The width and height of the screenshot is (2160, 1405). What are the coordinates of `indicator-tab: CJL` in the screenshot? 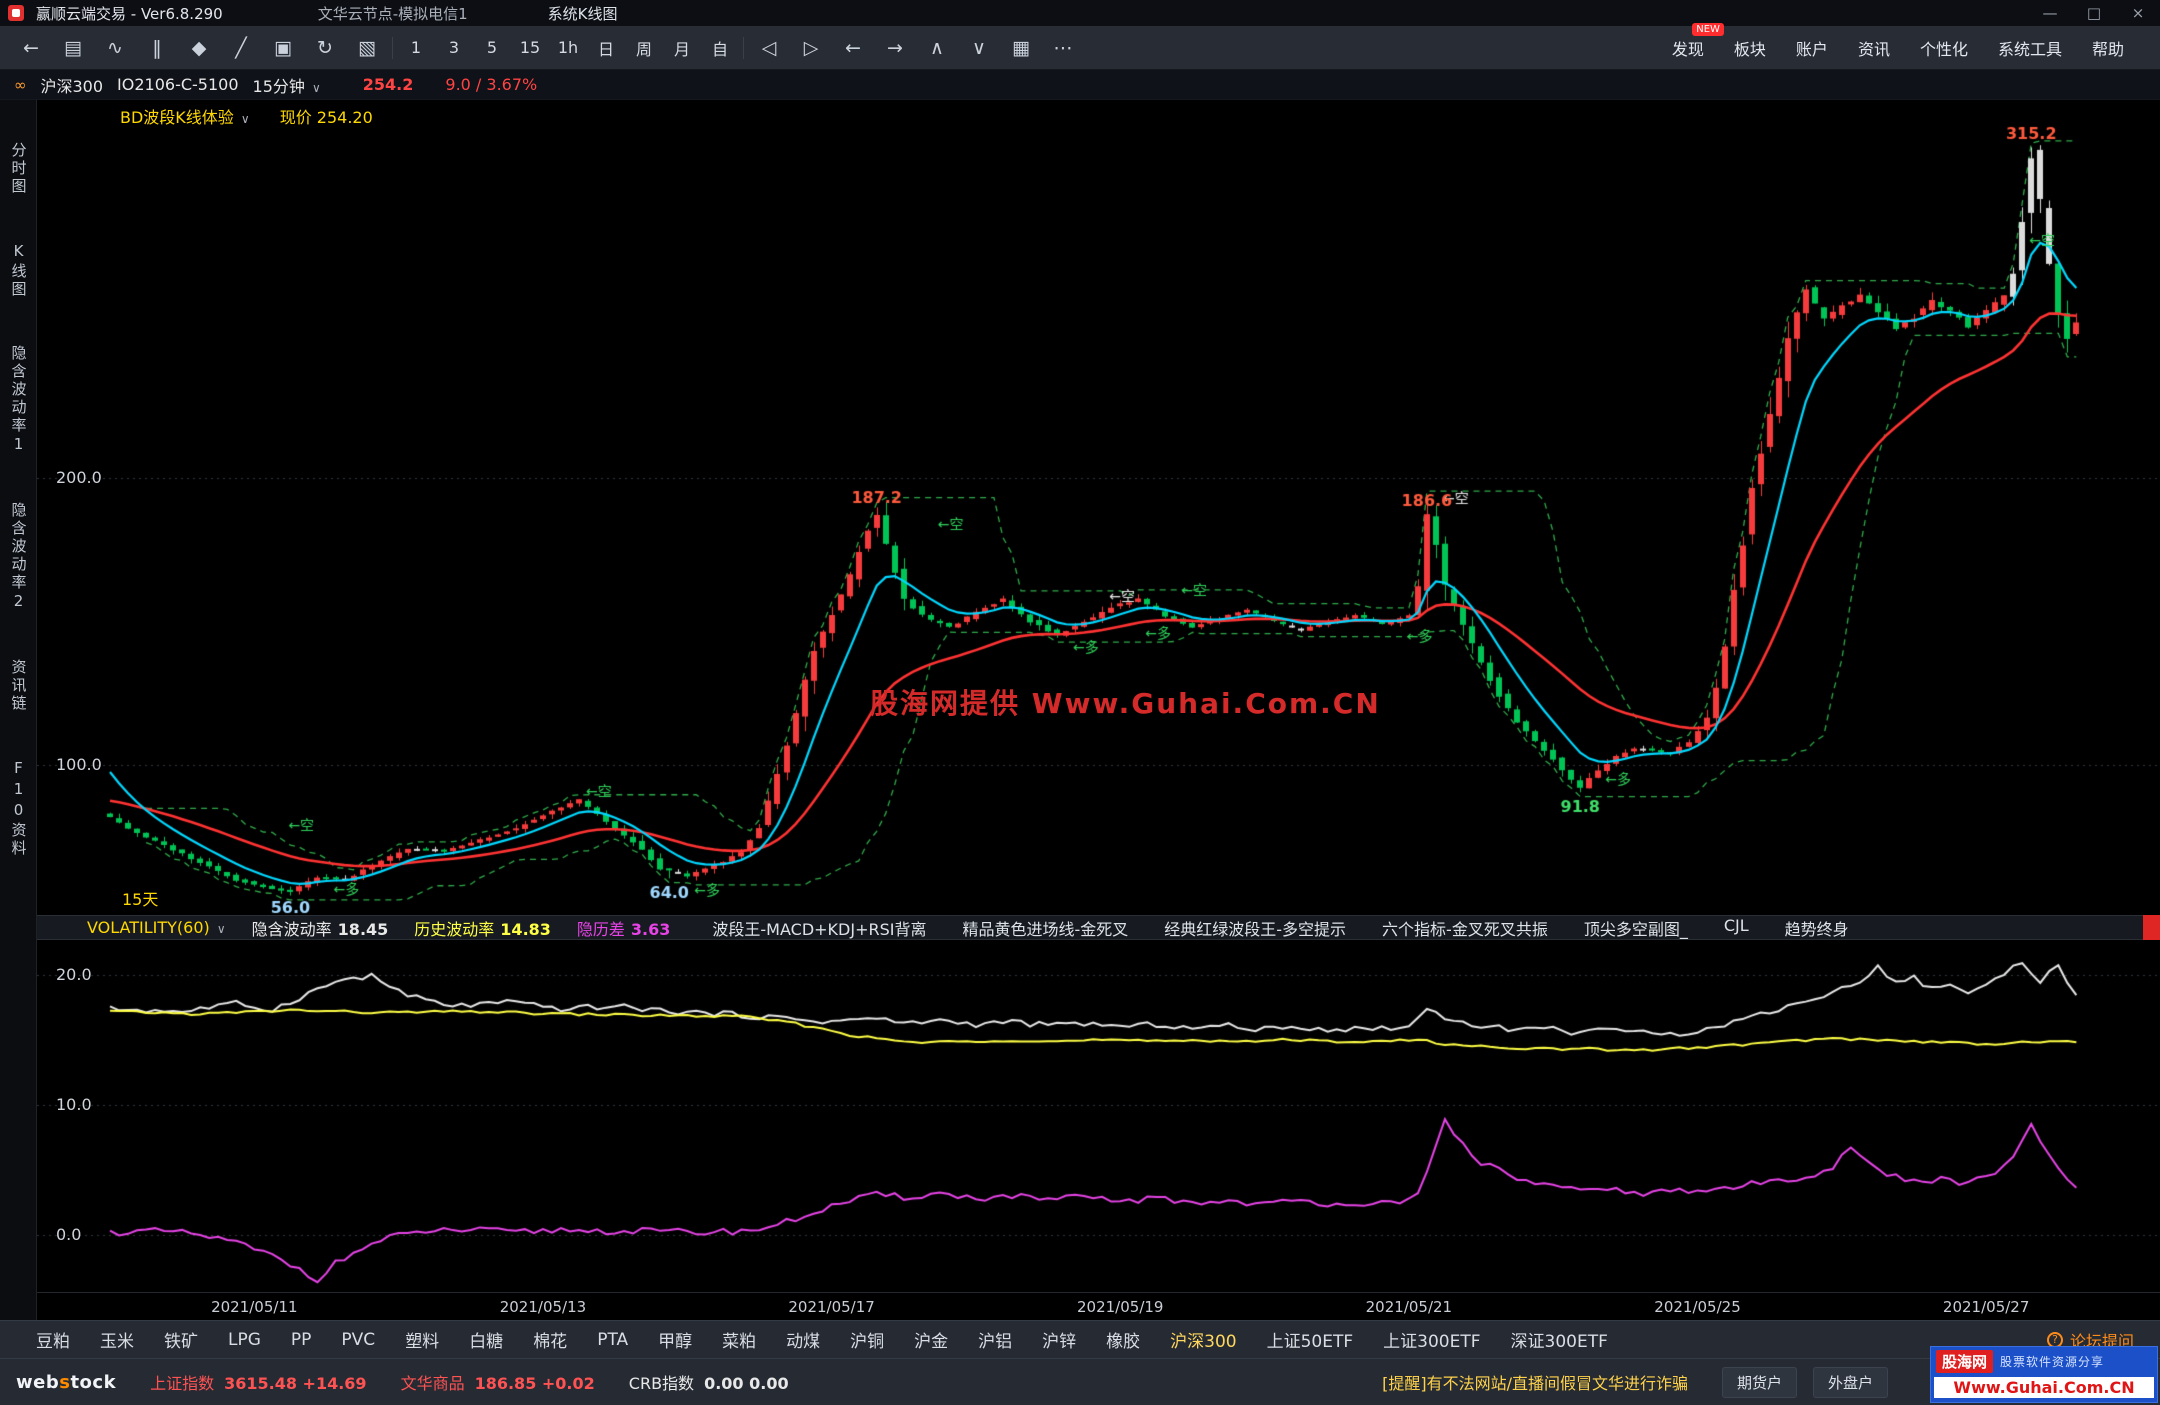 It's located at (1736, 928).